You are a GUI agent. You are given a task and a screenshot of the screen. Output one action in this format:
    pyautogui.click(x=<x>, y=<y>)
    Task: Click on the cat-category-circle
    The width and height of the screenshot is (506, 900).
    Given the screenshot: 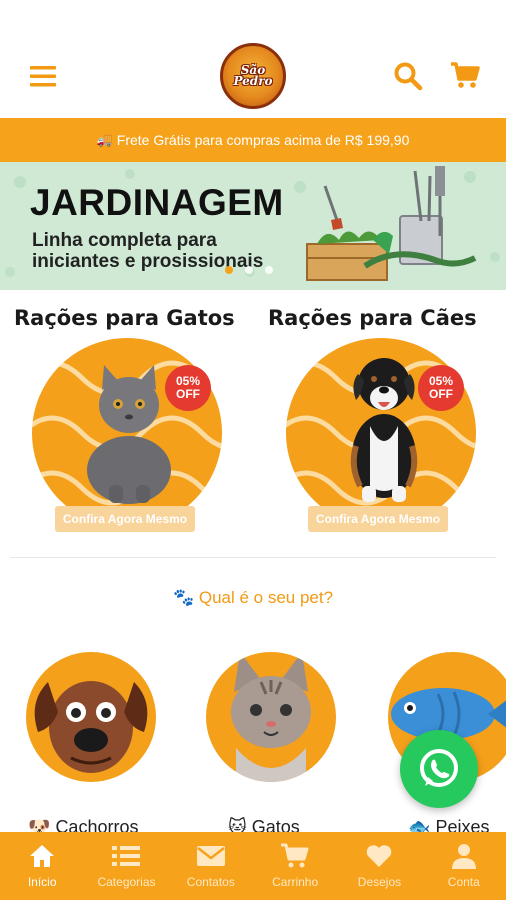 What is the action you would take?
    pyautogui.click(x=271, y=717)
    